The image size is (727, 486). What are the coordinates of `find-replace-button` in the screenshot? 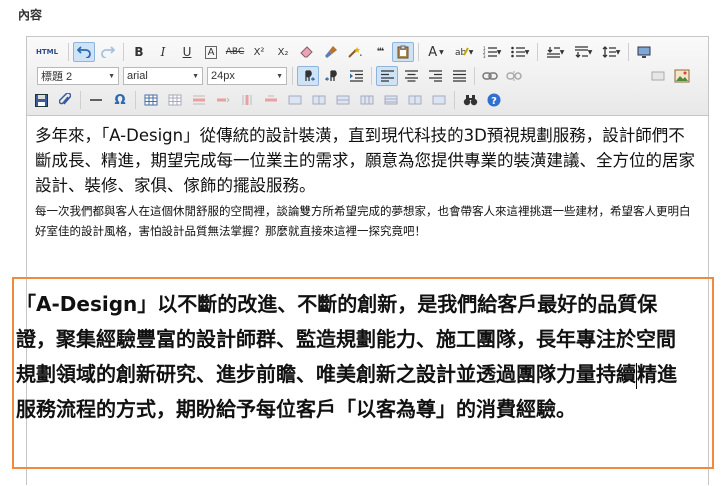 It's located at (470, 100).